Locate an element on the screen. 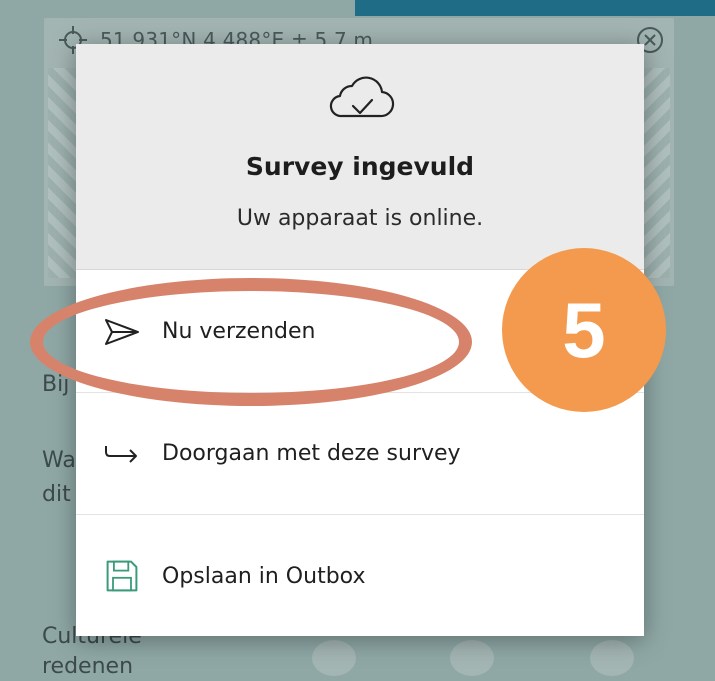 Image resolution: width=715 pixels, height=681 pixels. bg-label-bij: Bij is located at coordinates (56, 384).